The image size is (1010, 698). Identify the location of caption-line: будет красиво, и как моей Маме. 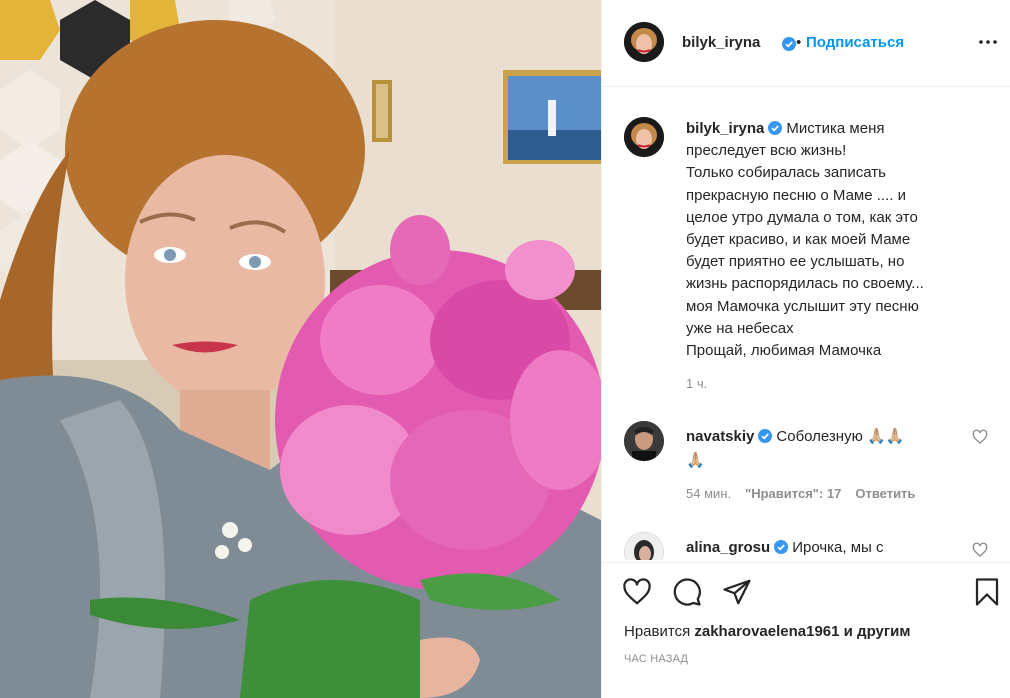
(798, 240).